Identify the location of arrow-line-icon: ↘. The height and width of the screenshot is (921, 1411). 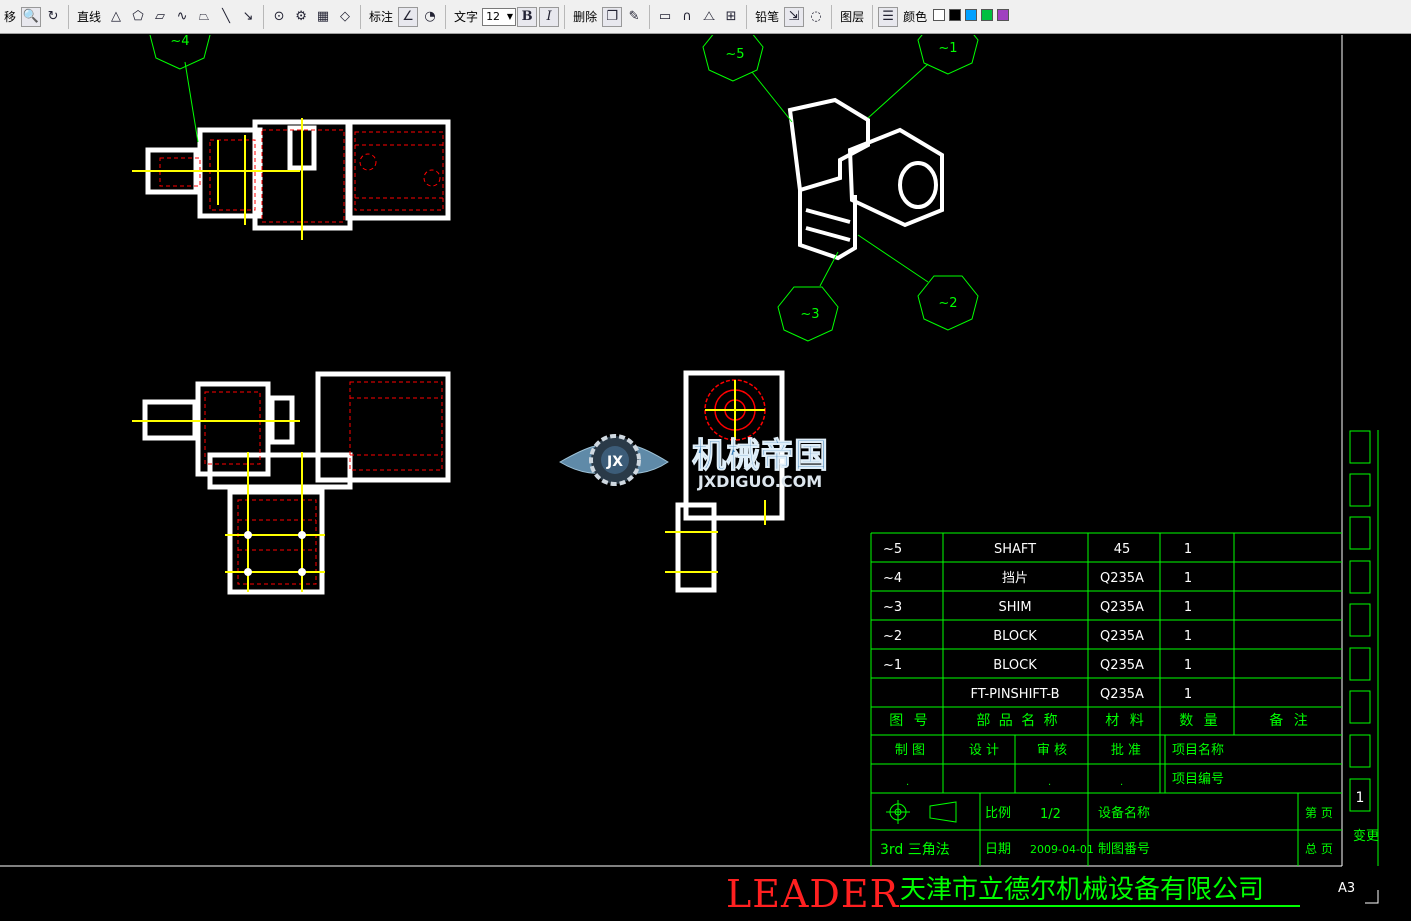
(248, 17).